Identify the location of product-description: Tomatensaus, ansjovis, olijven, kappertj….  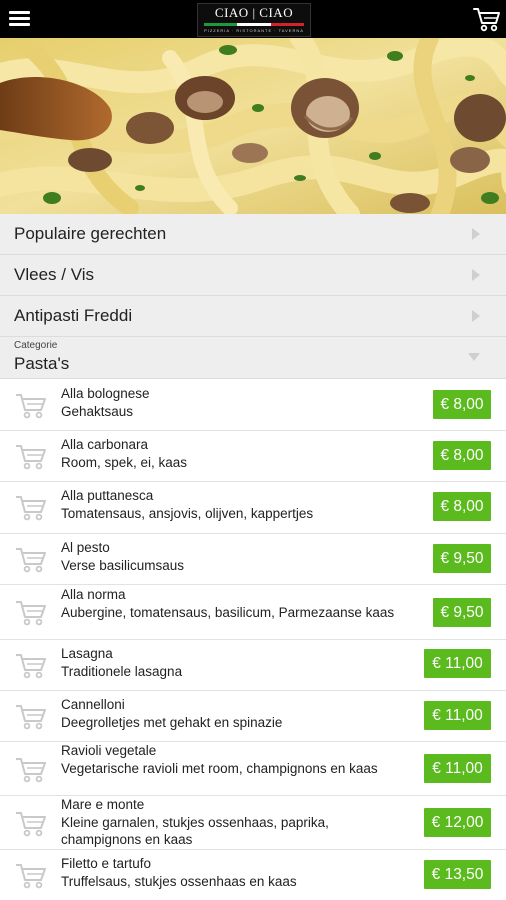
(187, 513).